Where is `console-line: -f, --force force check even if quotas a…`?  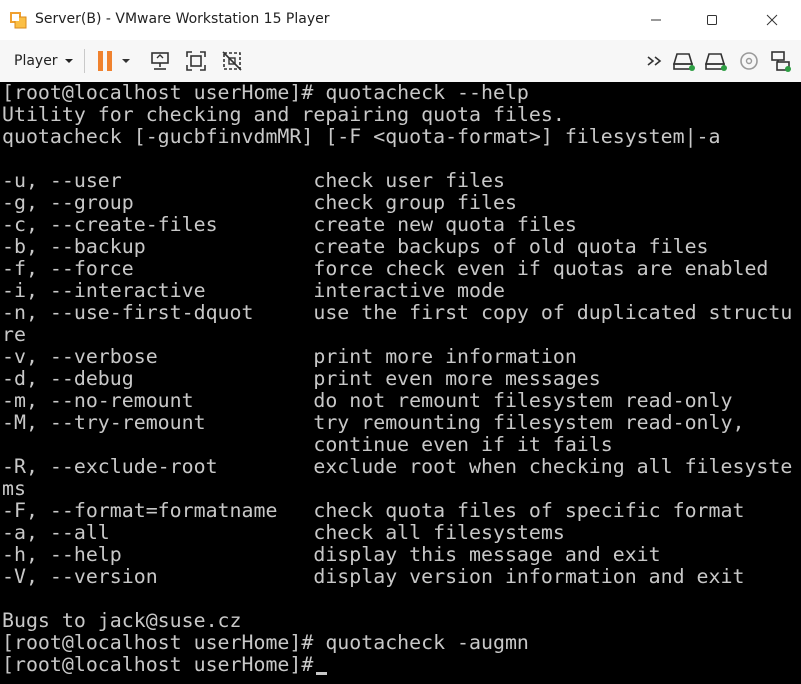
console-line: -f, --force force check even if quotas a… is located at coordinates (385, 268).